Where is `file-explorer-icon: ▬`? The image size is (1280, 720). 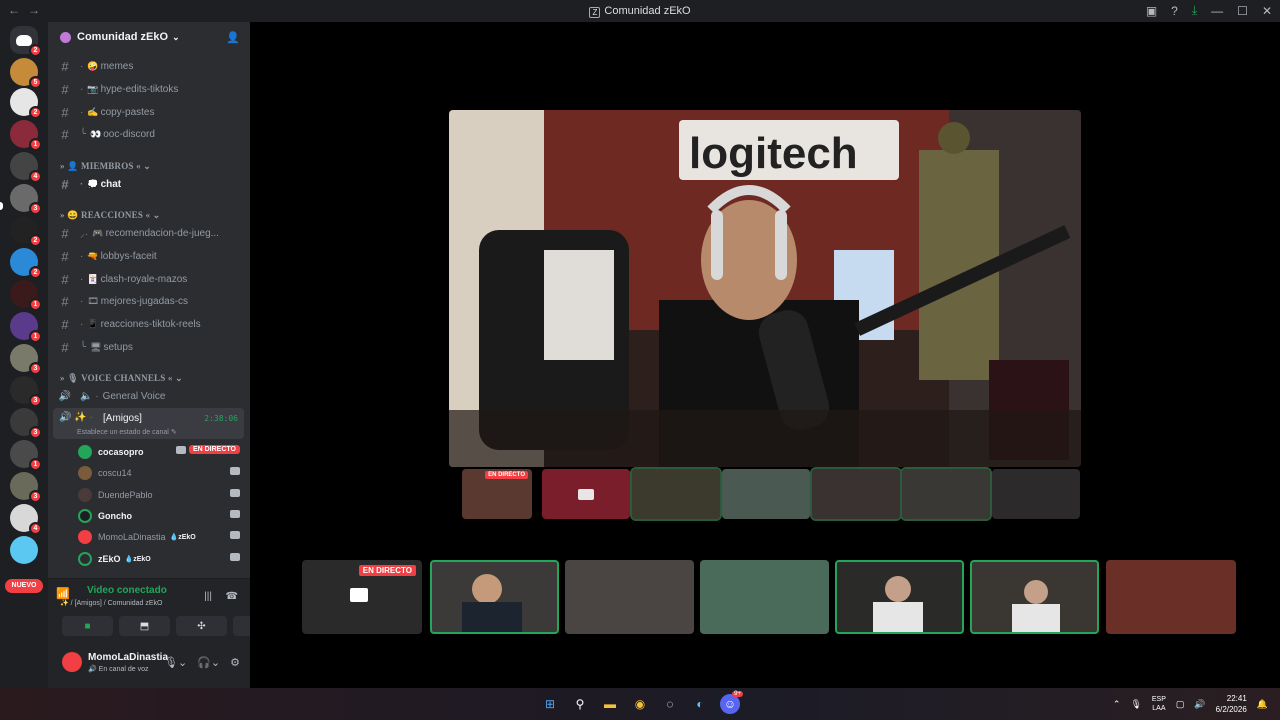 file-explorer-icon: ▬ is located at coordinates (610, 704).